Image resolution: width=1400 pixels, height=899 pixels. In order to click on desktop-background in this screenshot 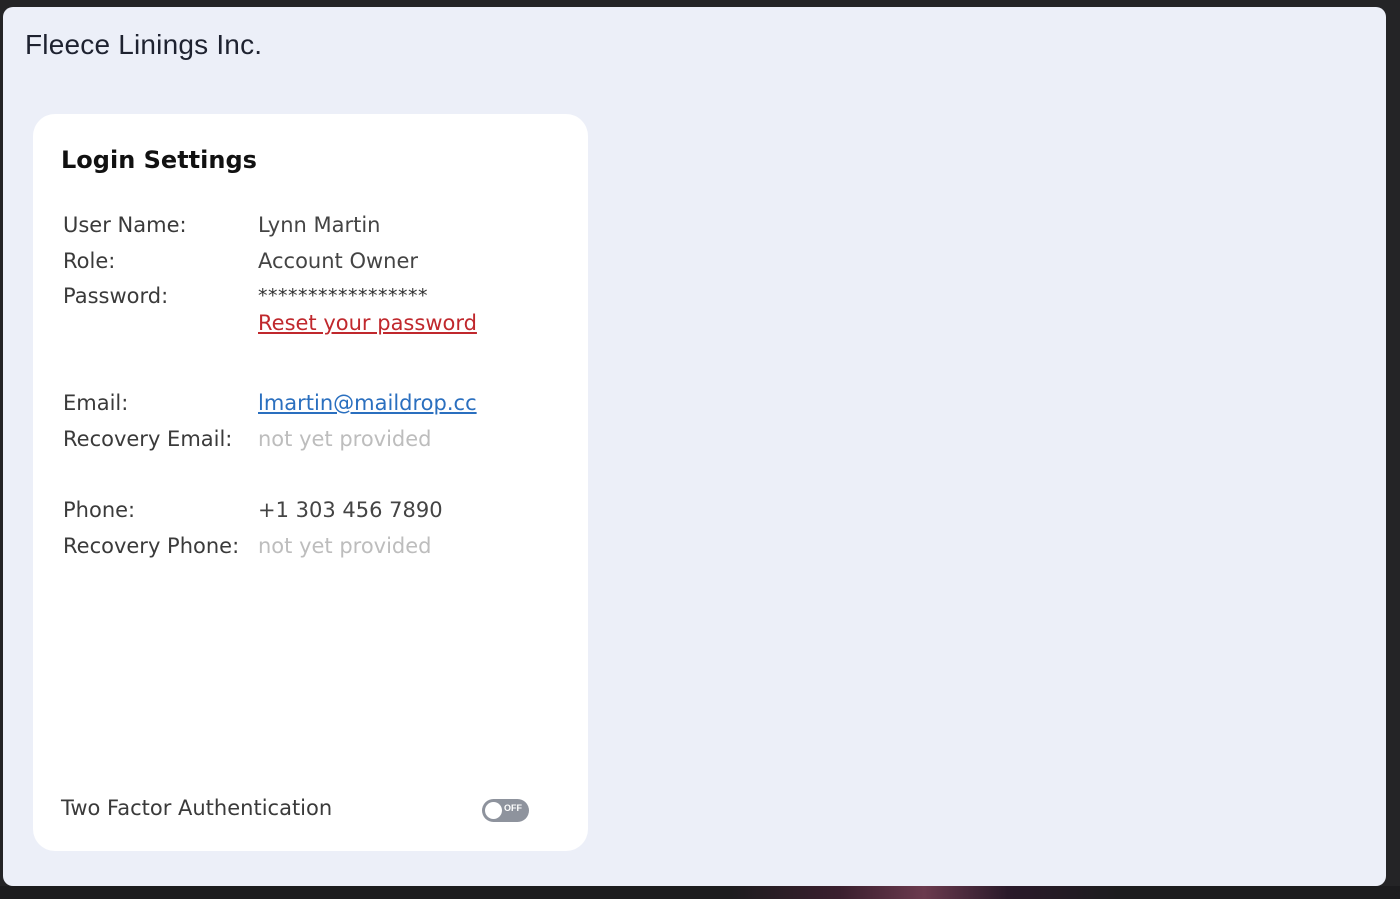, I will do `click(700, 892)`.